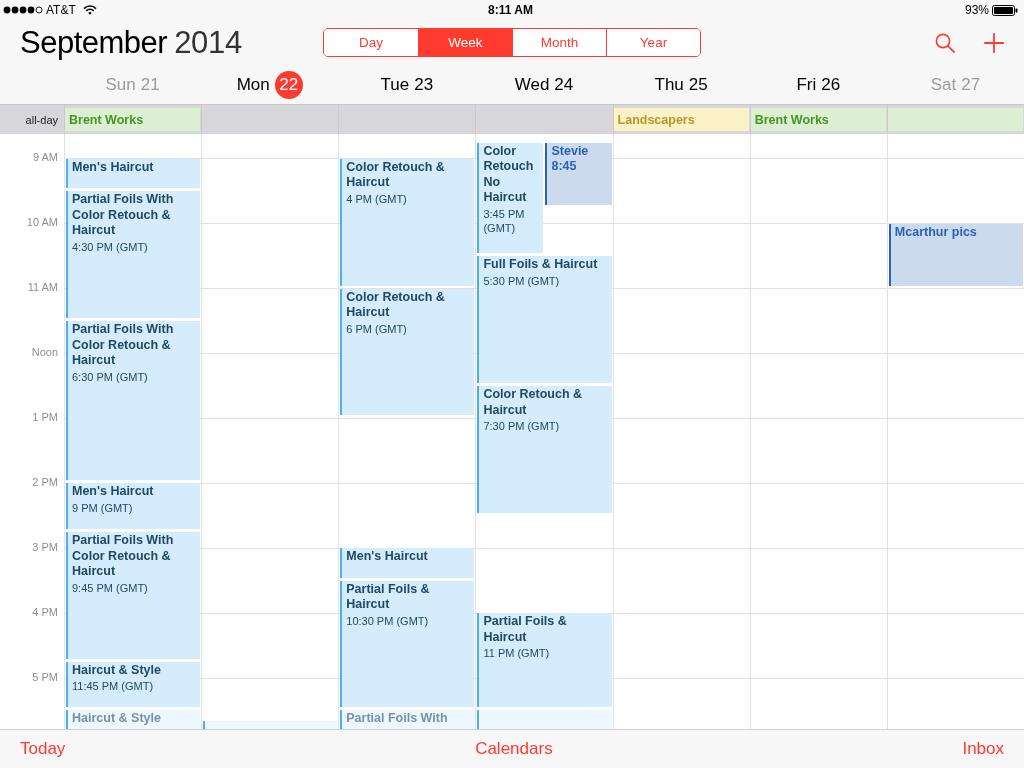 This screenshot has width=1024, height=768. Describe the element at coordinates (1005, 10) in the screenshot. I see `battery-icon` at that location.